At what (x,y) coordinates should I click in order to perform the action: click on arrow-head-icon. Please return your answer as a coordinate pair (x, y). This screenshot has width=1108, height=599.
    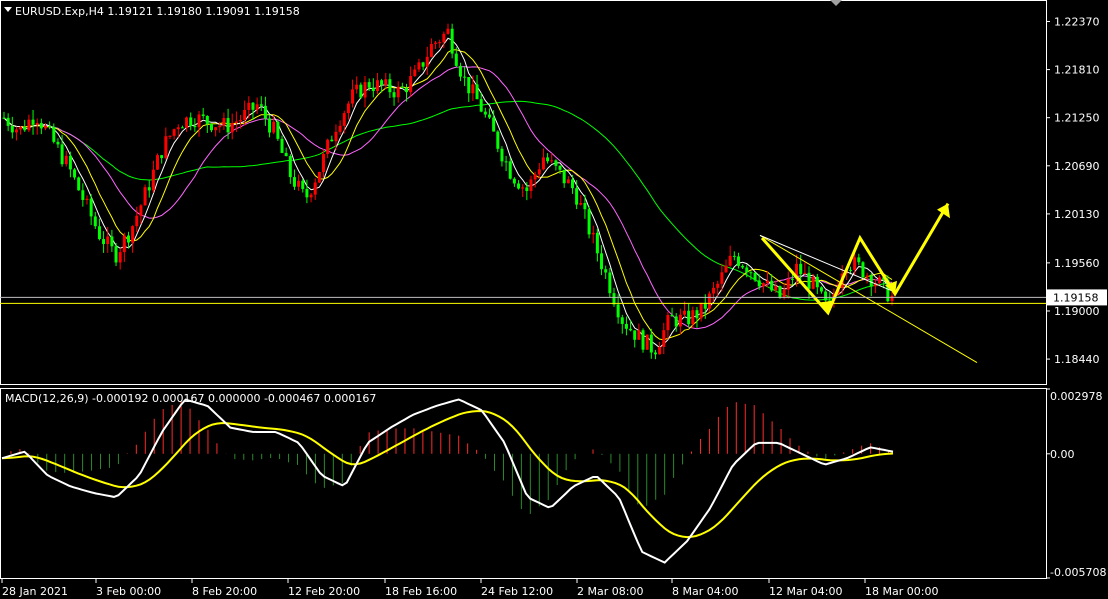
    Looking at the image, I should click on (943, 211).